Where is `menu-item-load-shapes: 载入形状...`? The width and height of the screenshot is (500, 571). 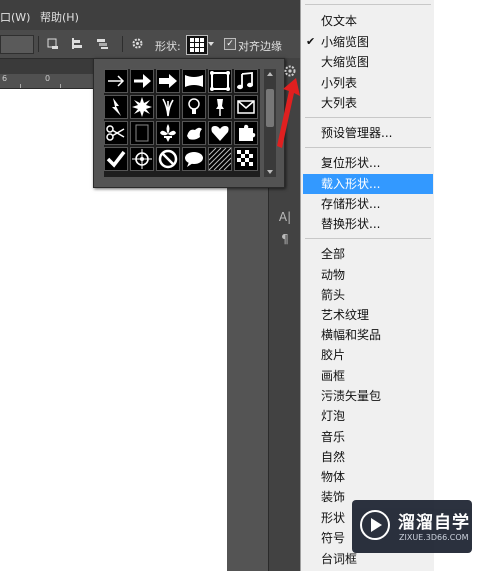 menu-item-load-shapes: 载入形状... is located at coordinates (368, 184).